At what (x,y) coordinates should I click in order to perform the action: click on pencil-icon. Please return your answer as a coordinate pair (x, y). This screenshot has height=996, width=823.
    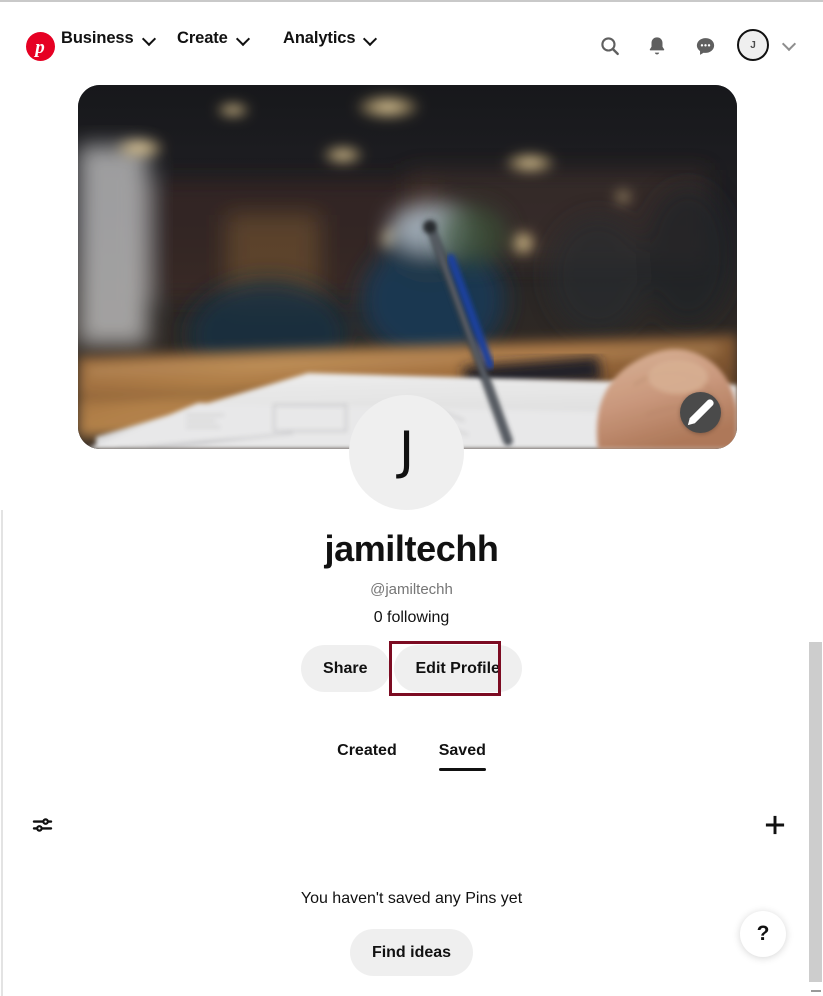
    Looking at the image, I should click on (700, 412).